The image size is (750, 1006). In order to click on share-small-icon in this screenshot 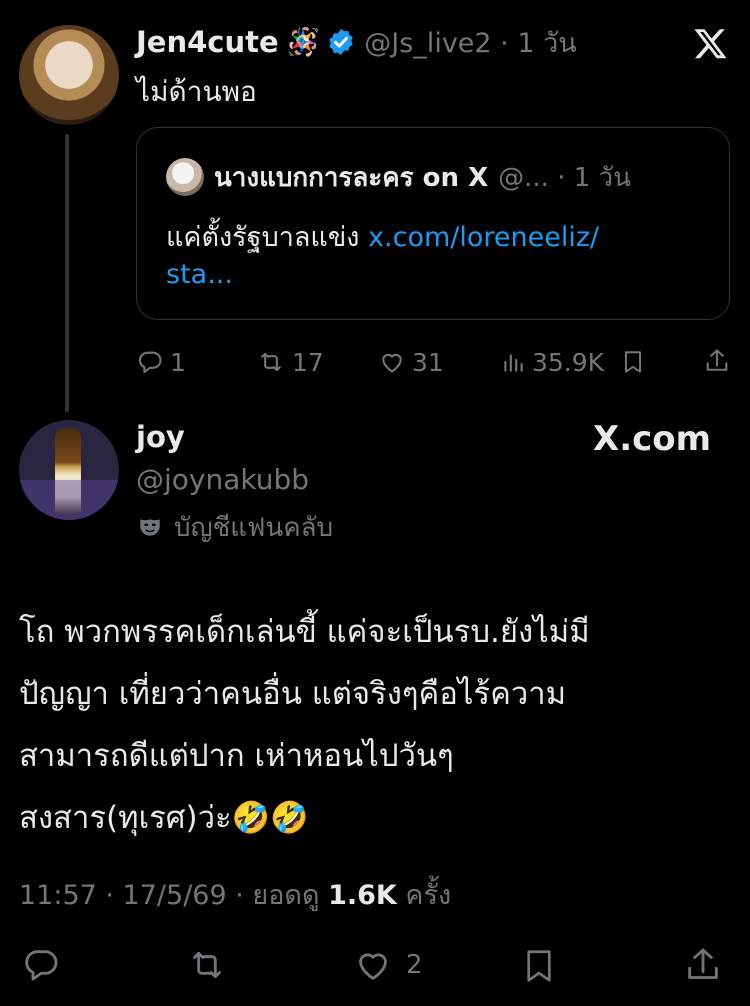, I will do `click(717, 361)`.